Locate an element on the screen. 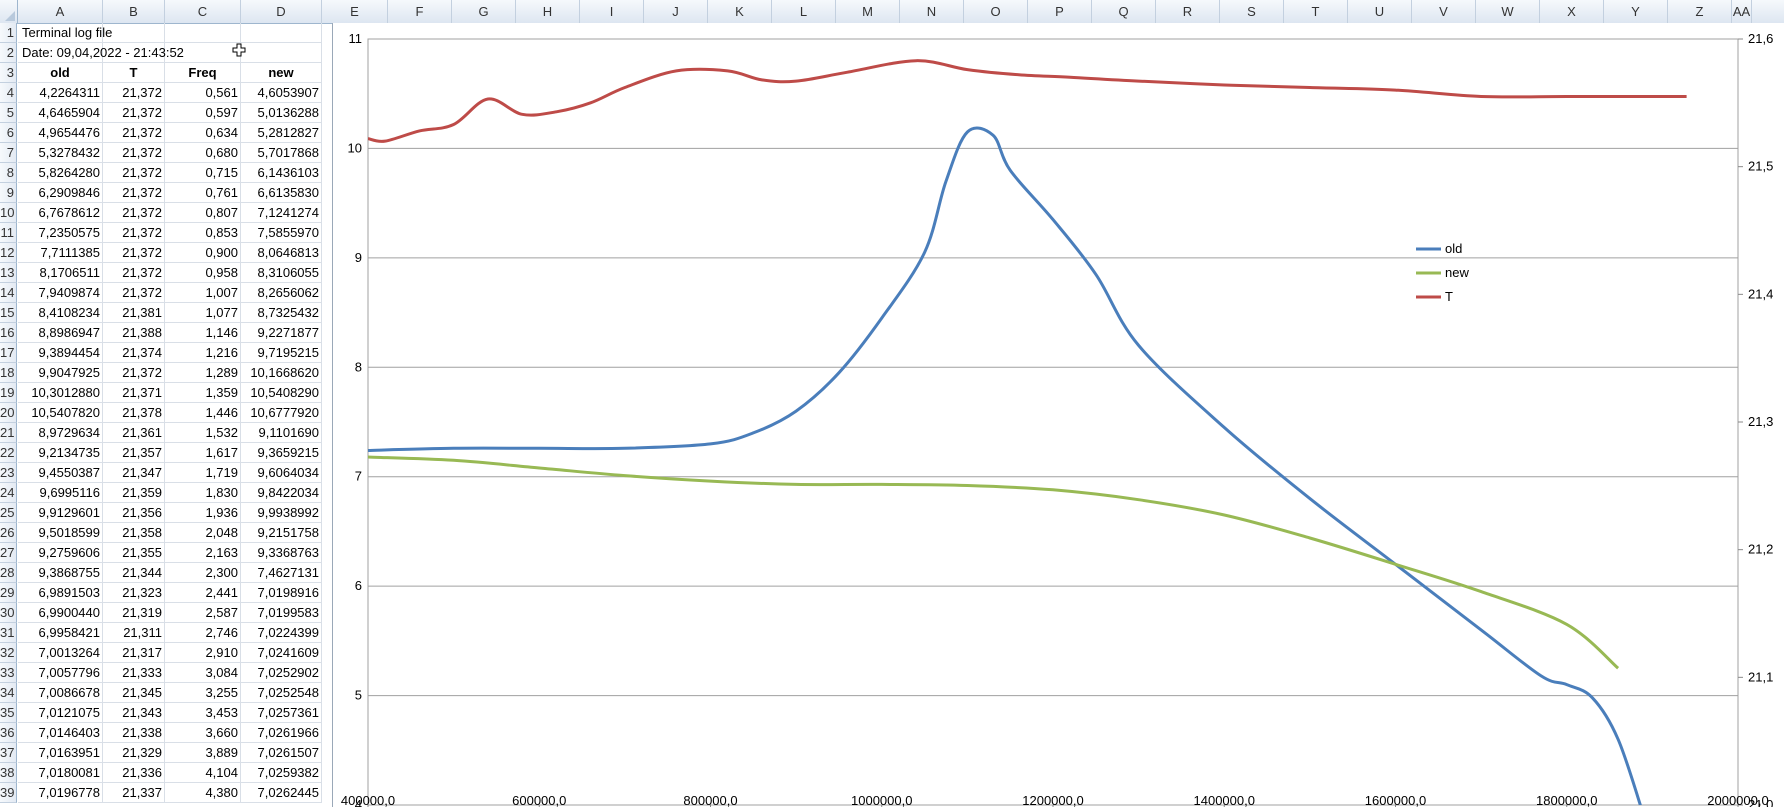 This screenshot has height=807, width=1784. column-heading-T: T is located at coordinates (134, 73).